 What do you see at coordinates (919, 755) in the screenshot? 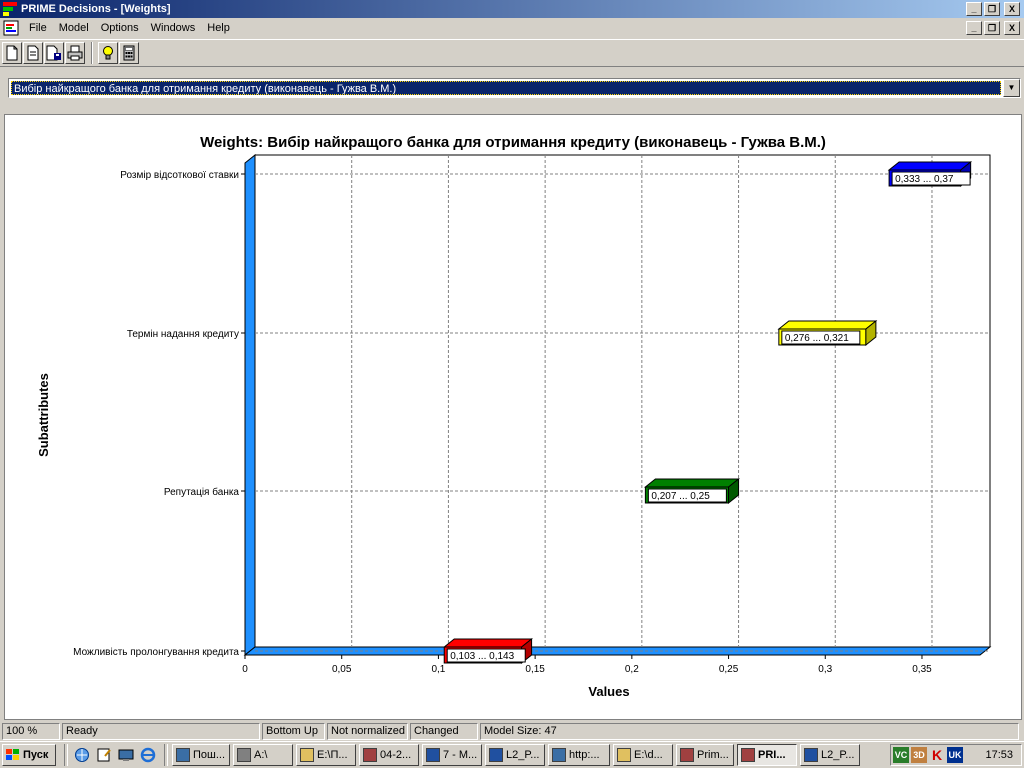
I see `xear-tray-icon: 3D` at bounding box center [919, 755].